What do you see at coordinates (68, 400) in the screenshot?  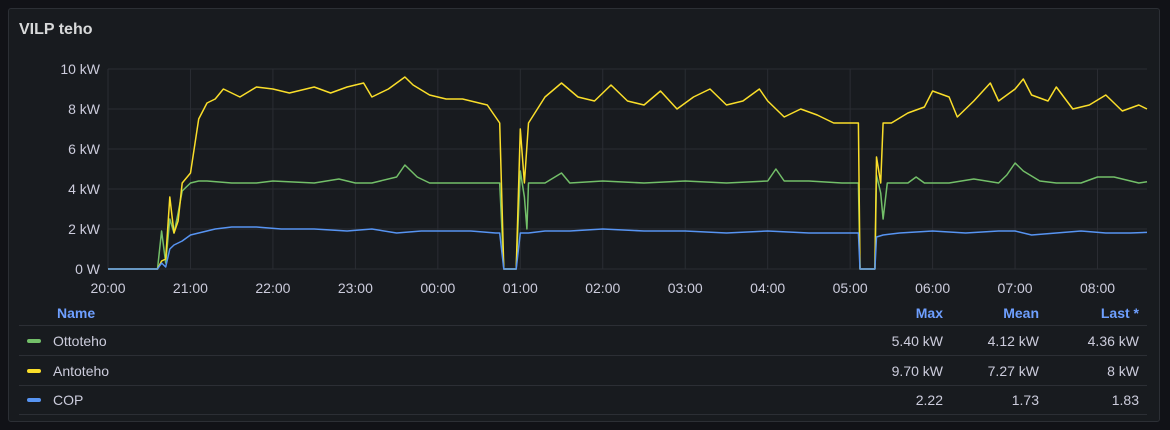 I see `legend-series-label: COP` at bounding box center [68, 400].